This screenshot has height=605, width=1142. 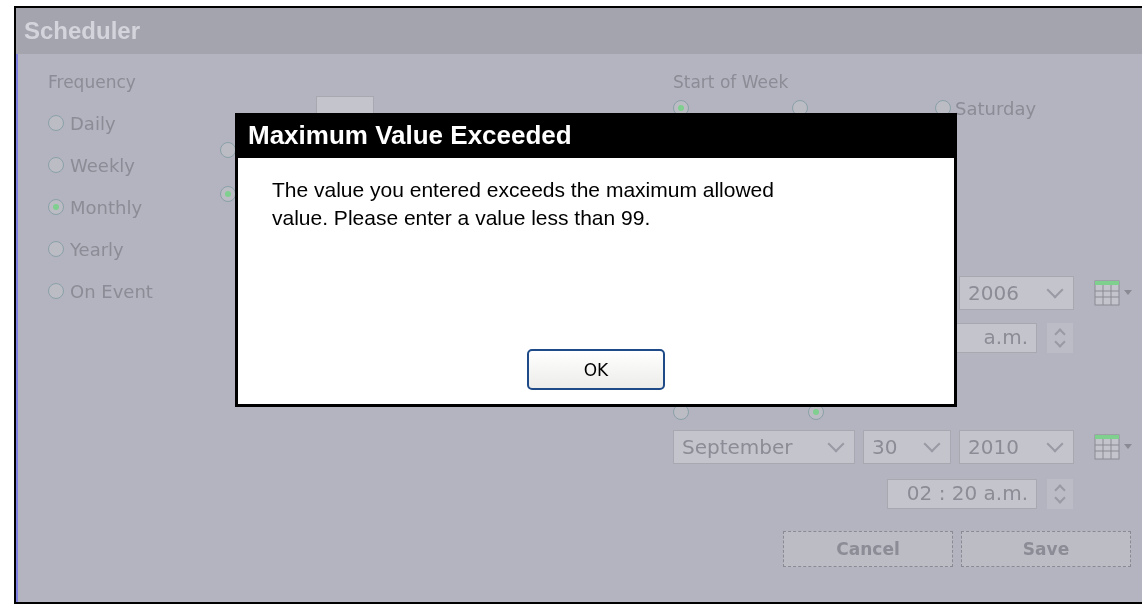 I want to click on end-time-field: 02 : 20 a.m., so click(x=962, y=494).